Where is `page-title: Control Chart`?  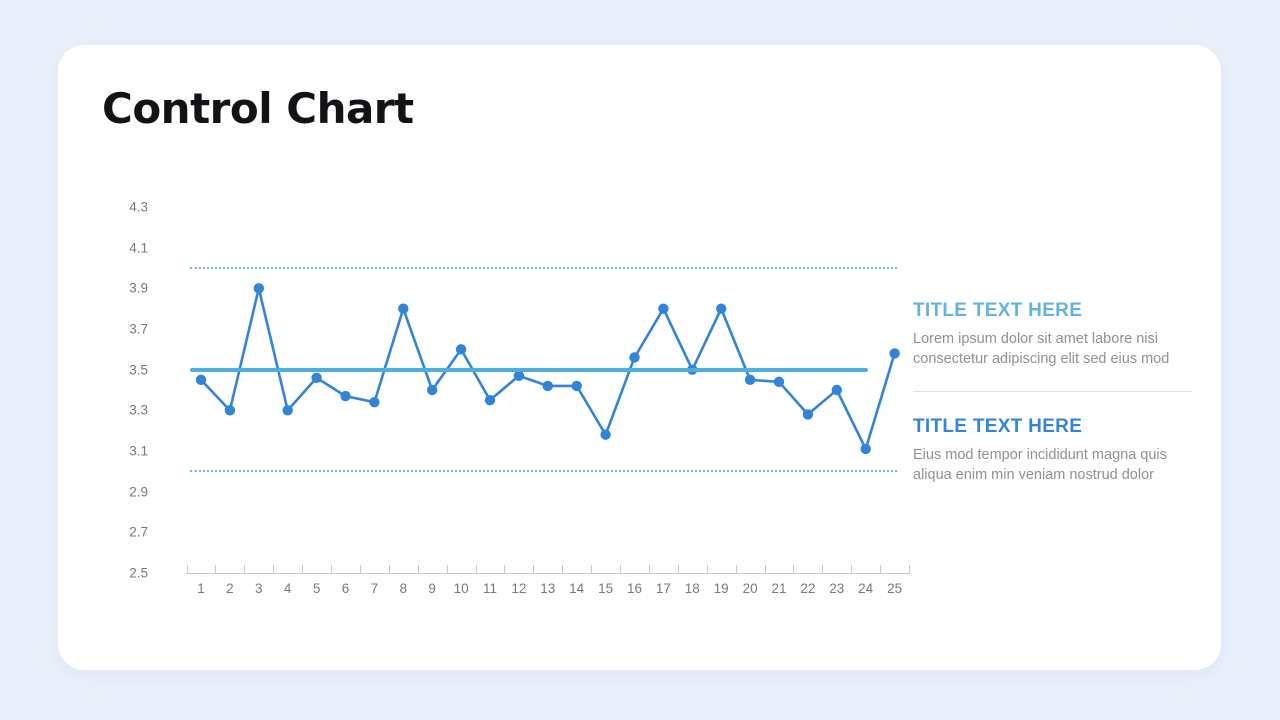 page-title: Control Chart is located at coordinates (258, 108).